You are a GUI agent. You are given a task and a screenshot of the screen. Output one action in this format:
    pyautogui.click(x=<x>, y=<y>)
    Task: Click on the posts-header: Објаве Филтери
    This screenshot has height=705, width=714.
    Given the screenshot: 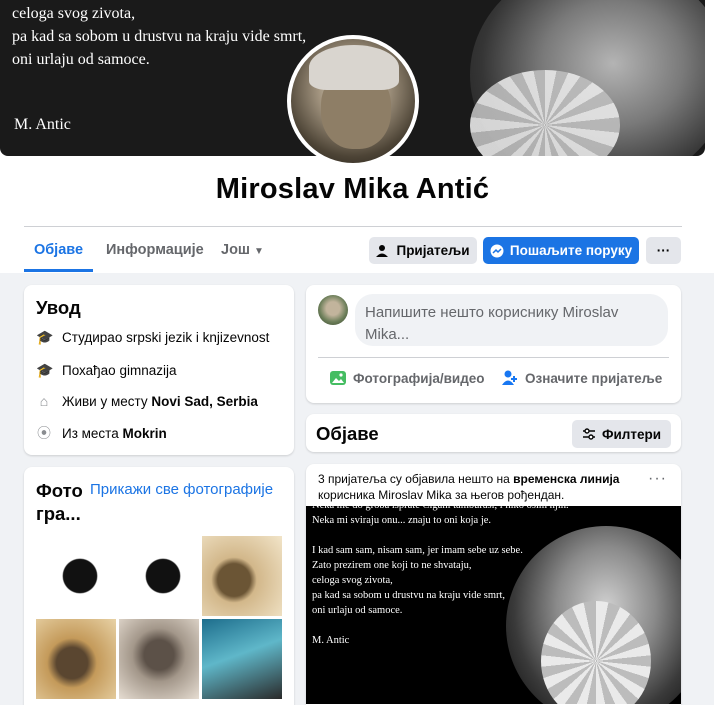 What is the action you would take?
    pyautogui.click(x=493, y=433)
    